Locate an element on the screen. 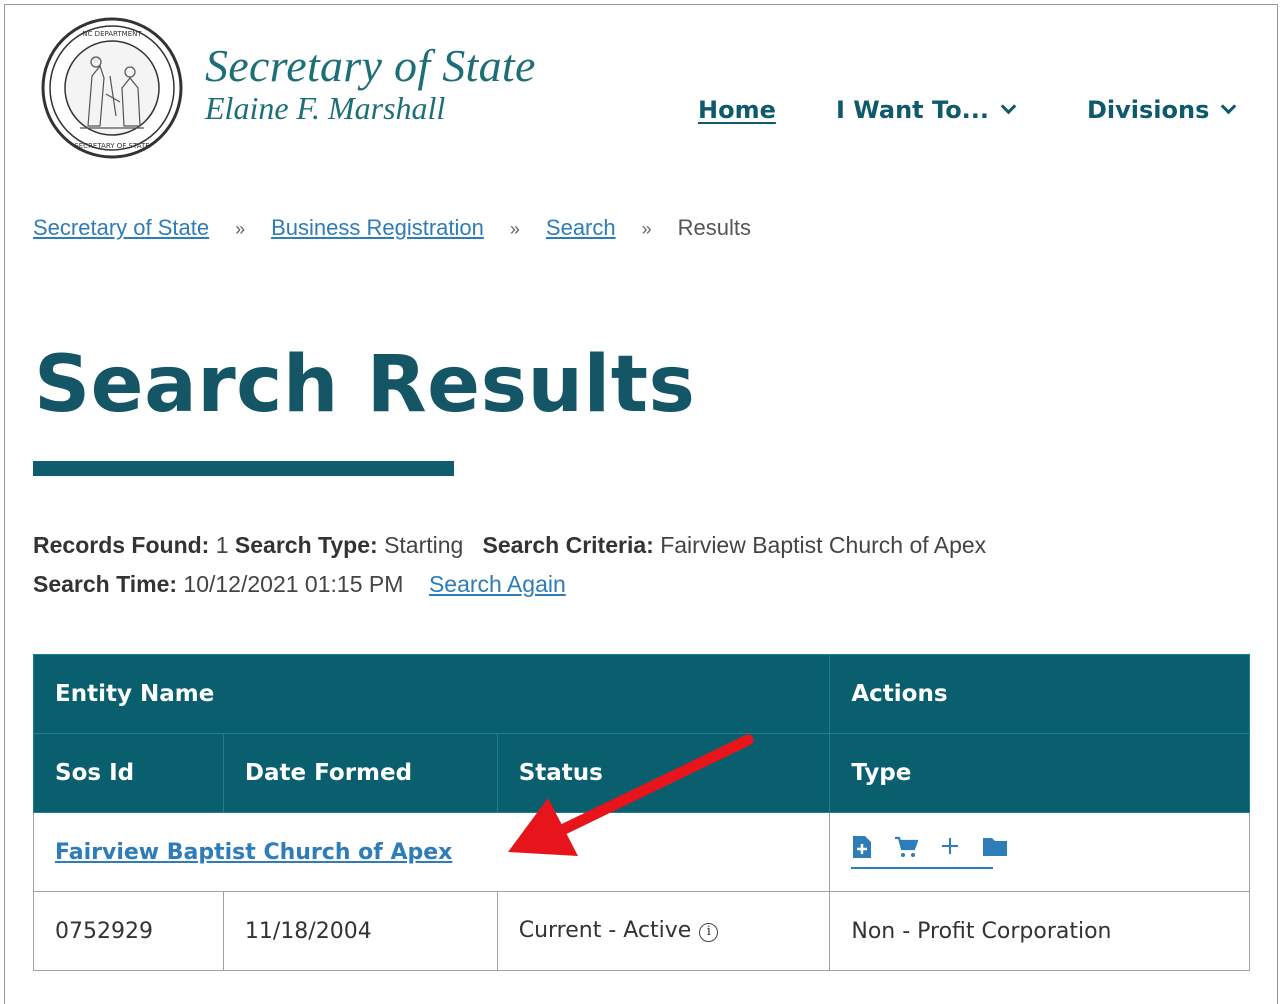  shopping-cart-icon is located at coordinates (906, 850).